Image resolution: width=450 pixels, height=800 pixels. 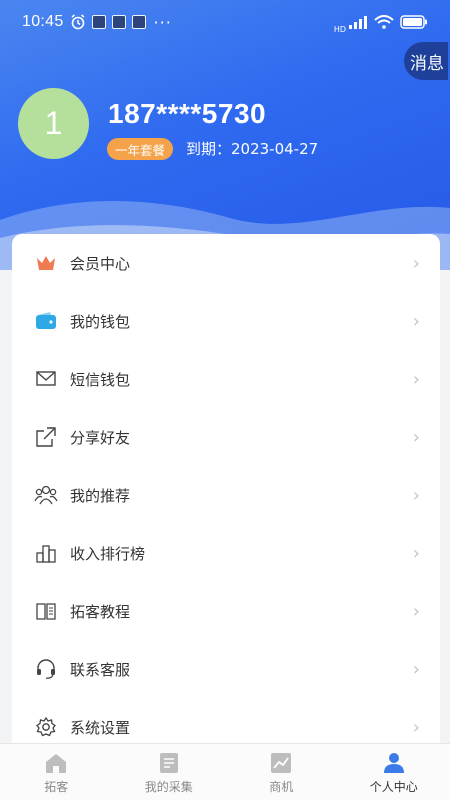 I want to click on alarm-icon, so click(x=78, y=22).